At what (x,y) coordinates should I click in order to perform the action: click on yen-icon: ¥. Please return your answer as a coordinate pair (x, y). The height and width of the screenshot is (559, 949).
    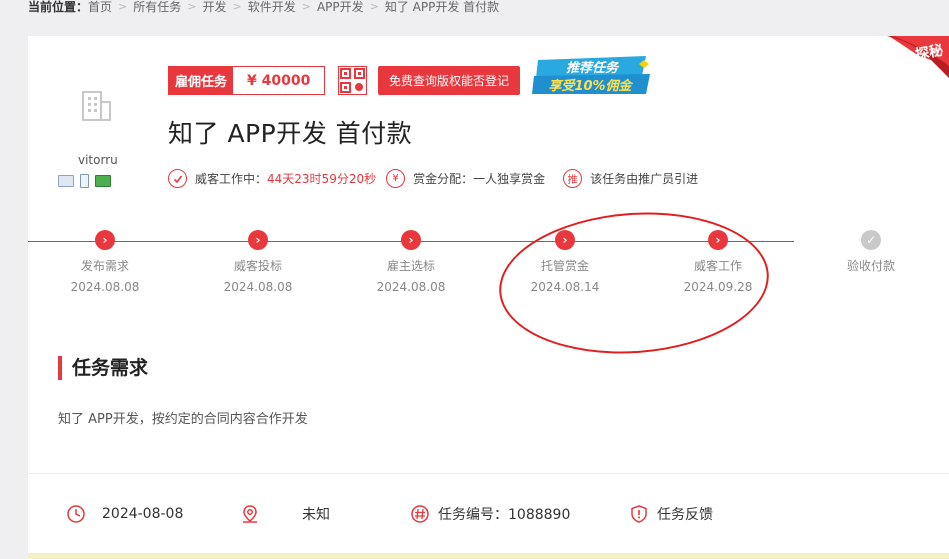
    Looking at the image, I should click on (396, 178).